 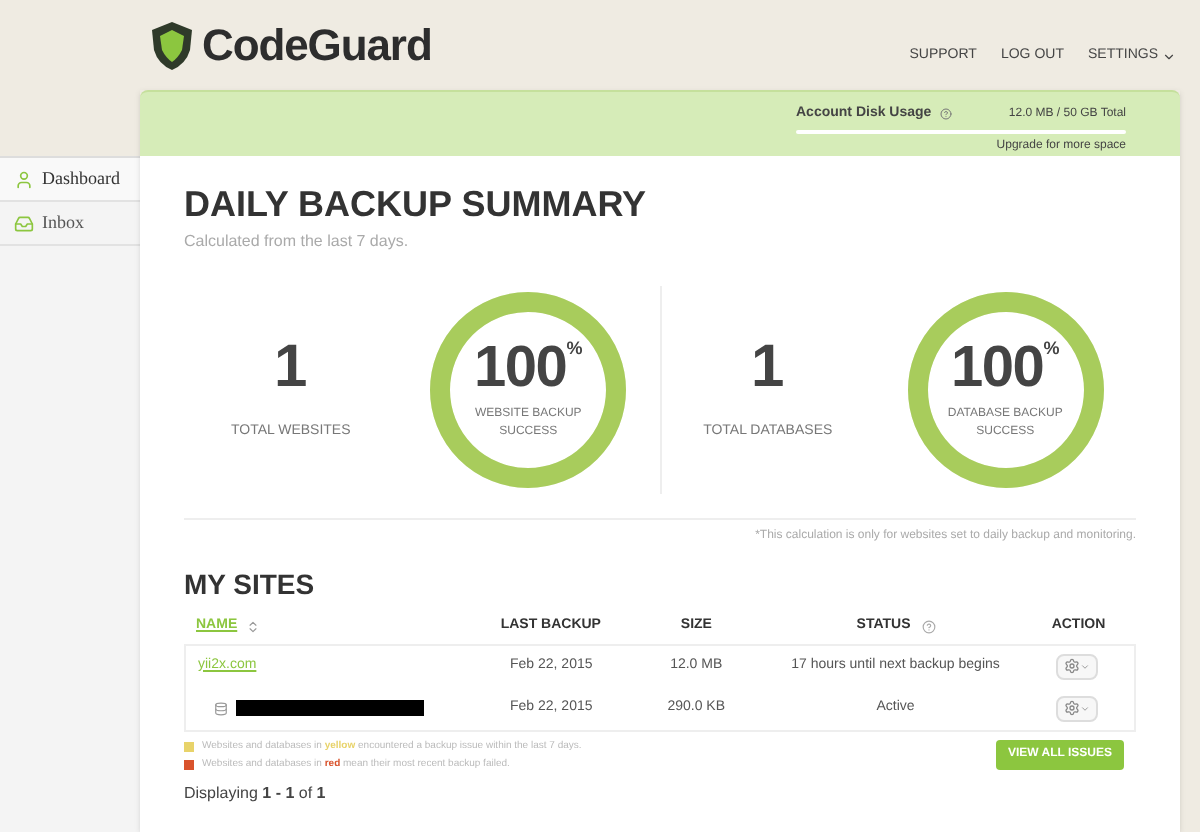 I want to click on summary-title: DAILY BACKUP SUMMARY, so click(x=416, y=204).